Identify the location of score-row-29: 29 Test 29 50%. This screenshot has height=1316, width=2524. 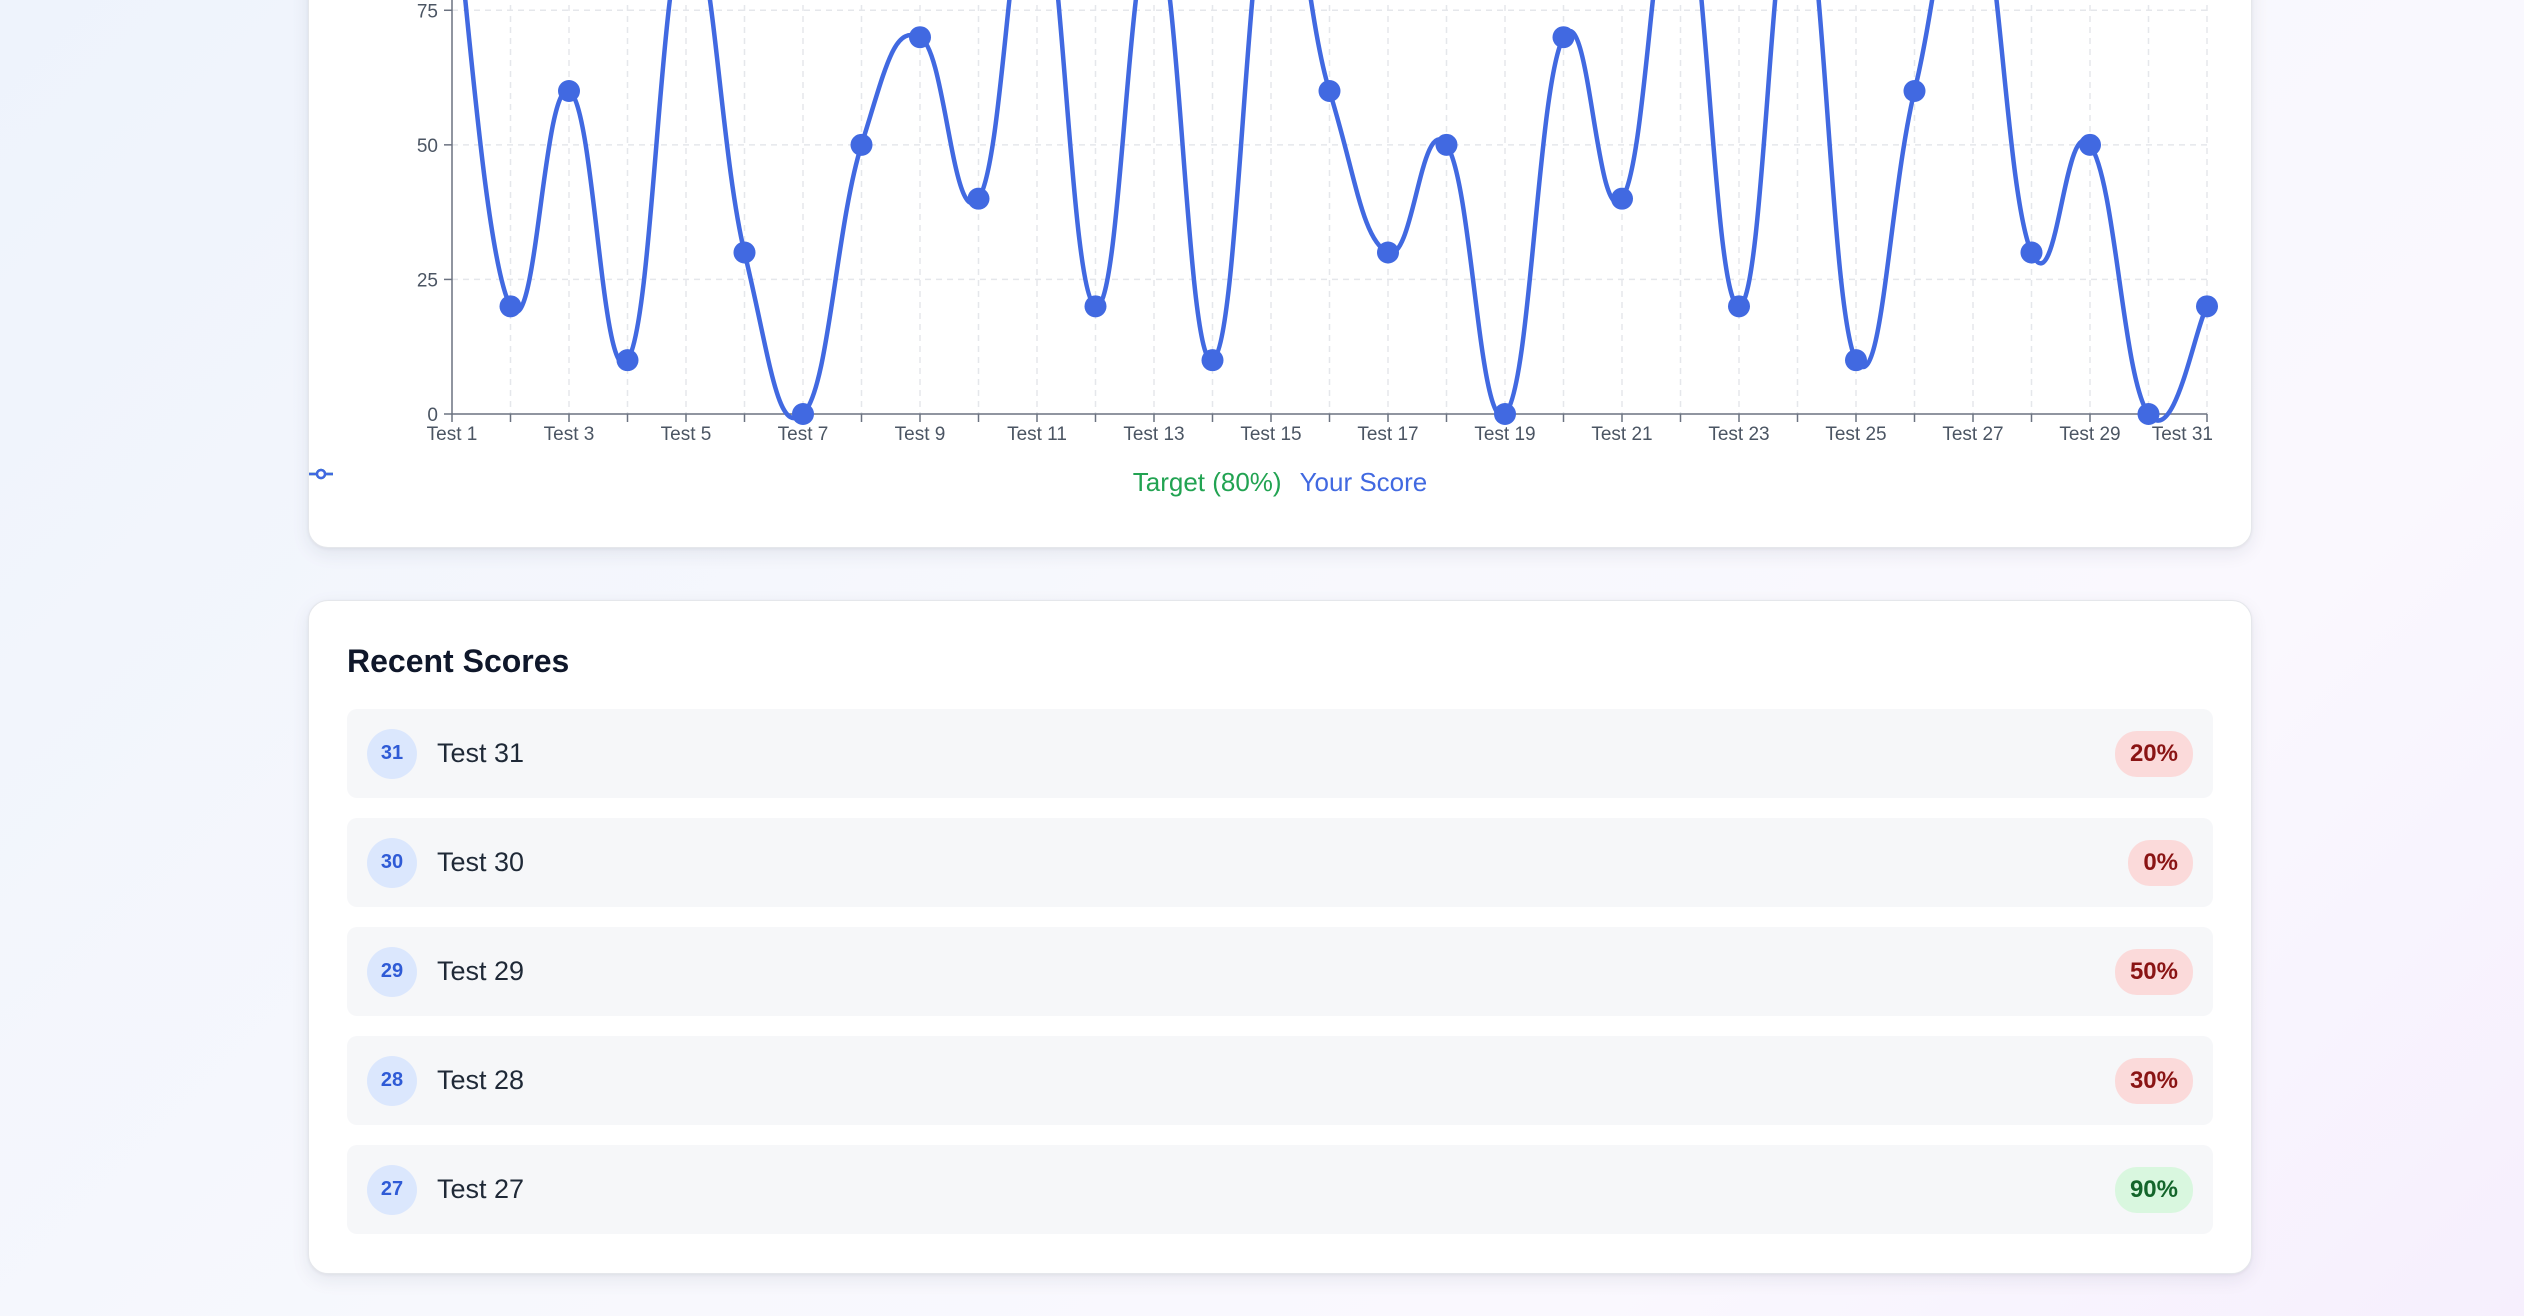
(1280, 971).